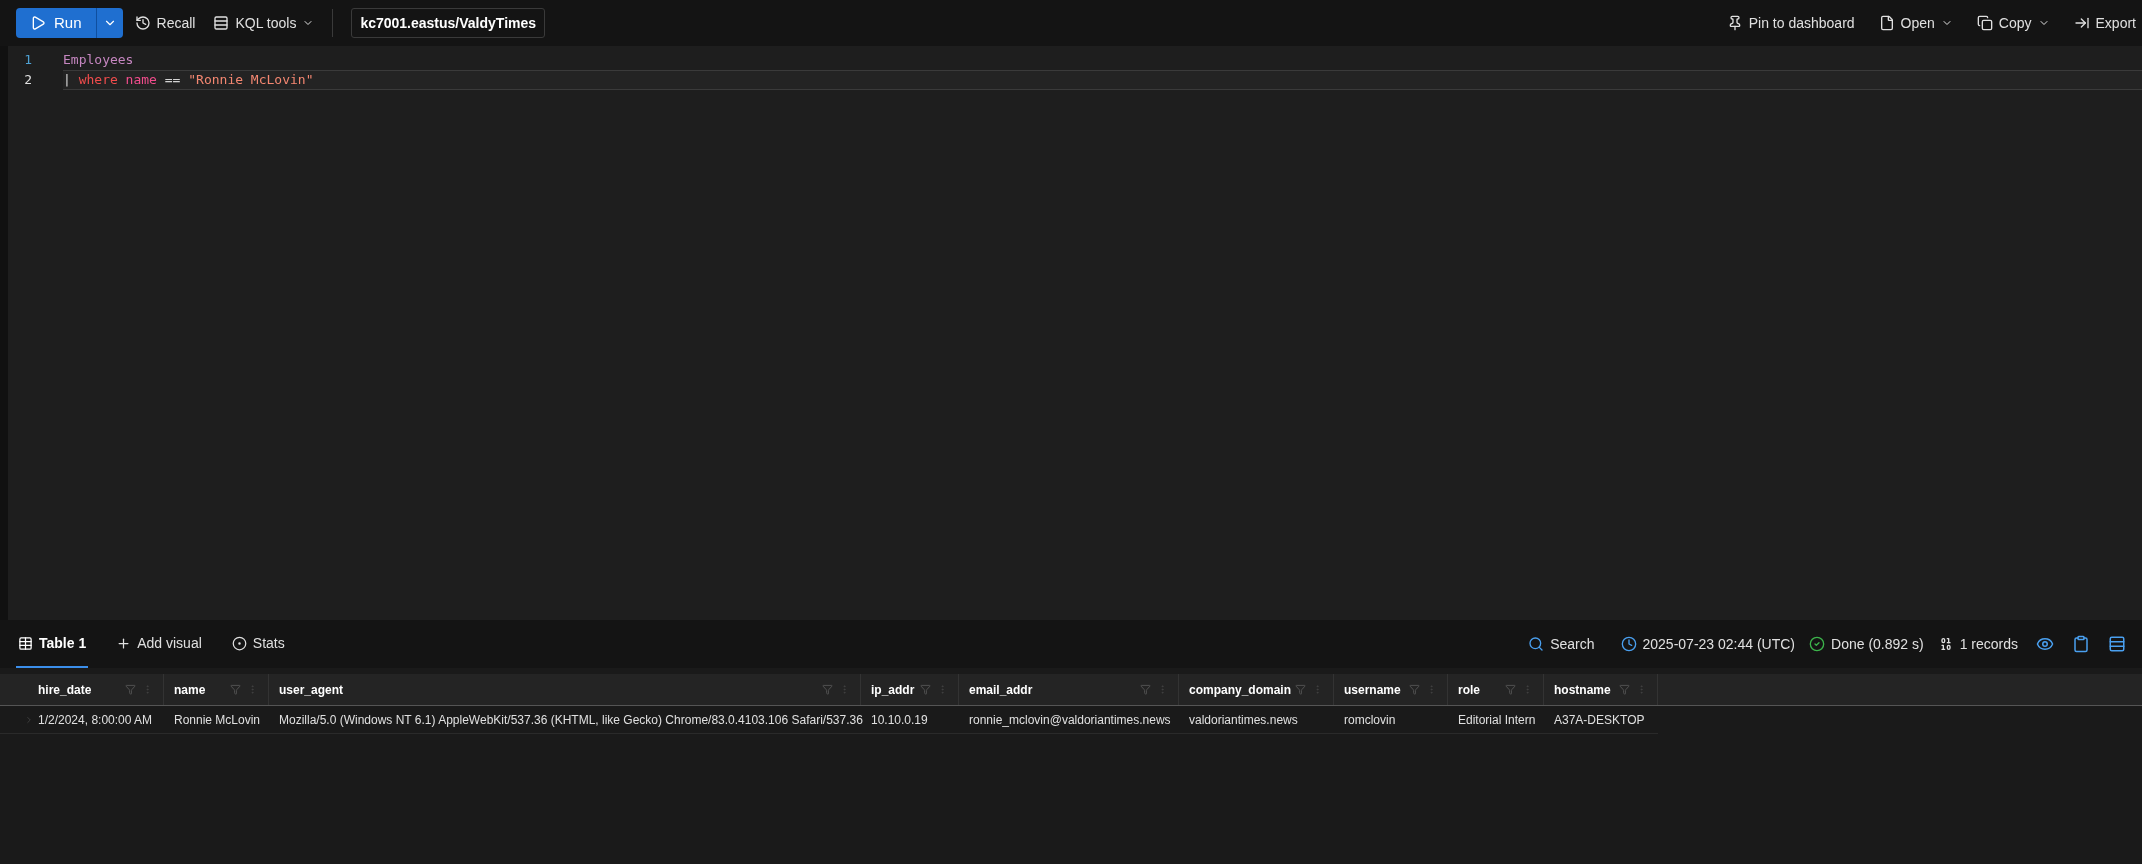 Image resolution: width=2142 pixels, height=864 pixels. I want to click on column-header: email_addr, so click(1001, 689).